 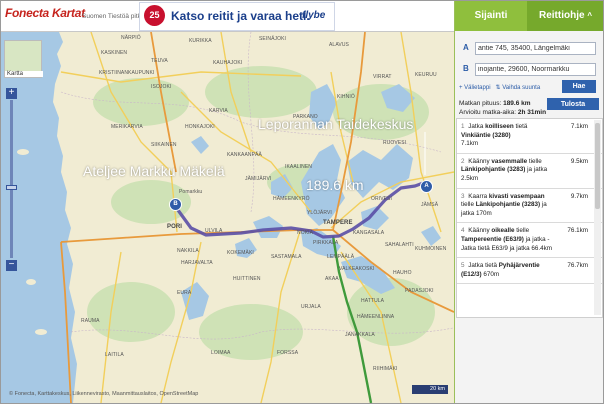 What do you see at coordinates (597, 166) in the screenshot?
I see `scrollbar-thumb` at bounding box center [597, 166].